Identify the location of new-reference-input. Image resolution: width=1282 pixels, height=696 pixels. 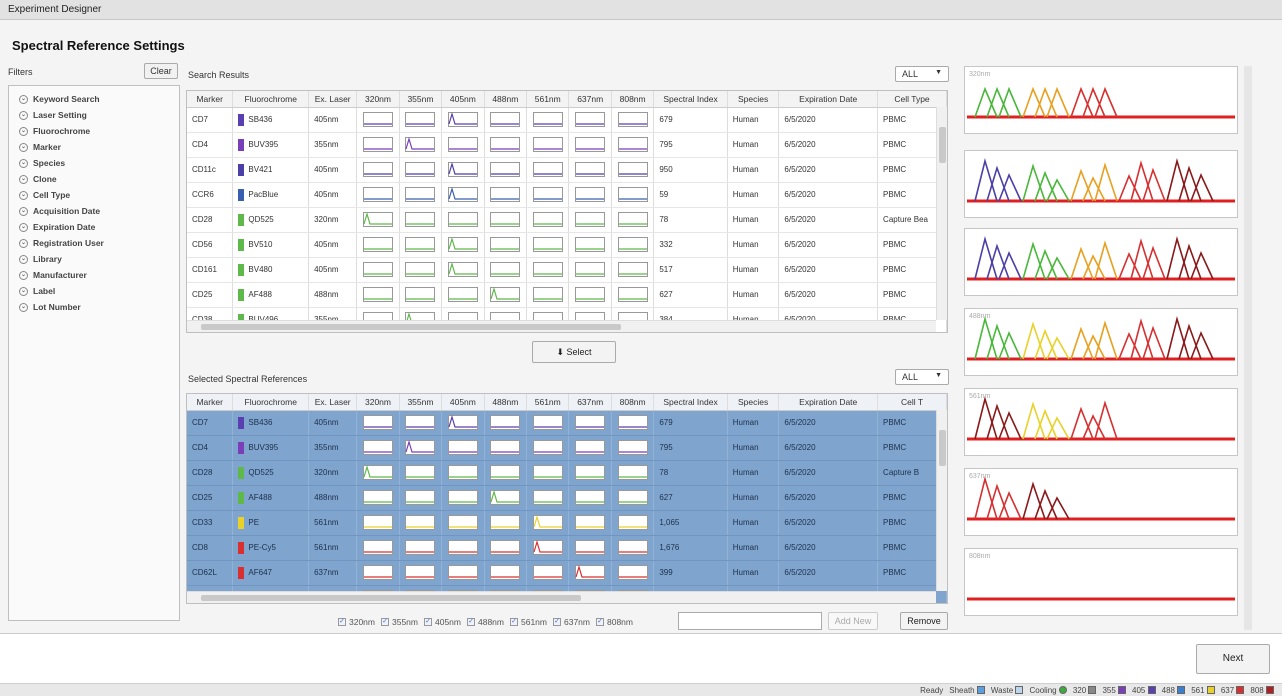
(750, 621).